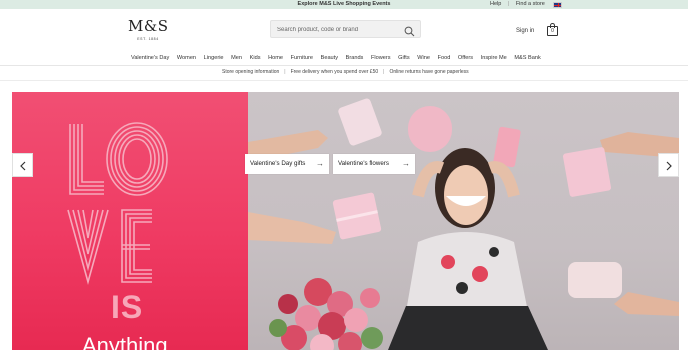 This screenshot has width=688, height=350. I want to click on carousel-prev-button, so click(22, 165).